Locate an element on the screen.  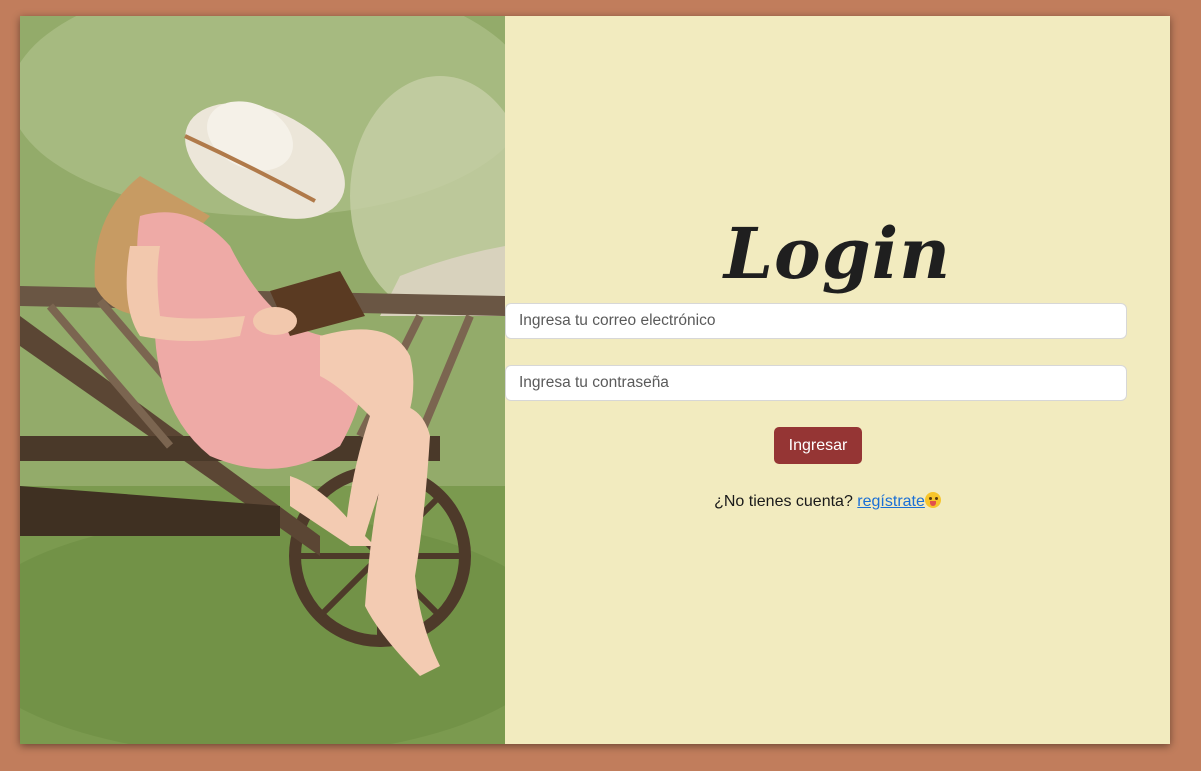
login-button: Ingresar is located at coordinates (818, 445).